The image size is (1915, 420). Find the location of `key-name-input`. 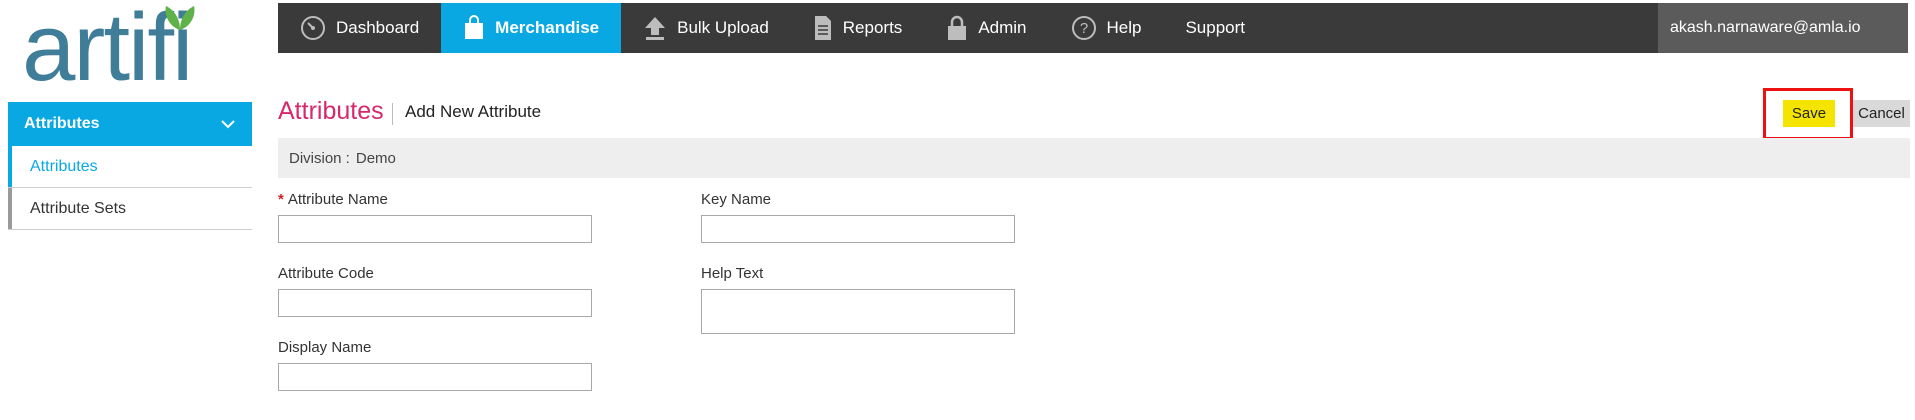

key-name-input is located at coordinates (858, 229).